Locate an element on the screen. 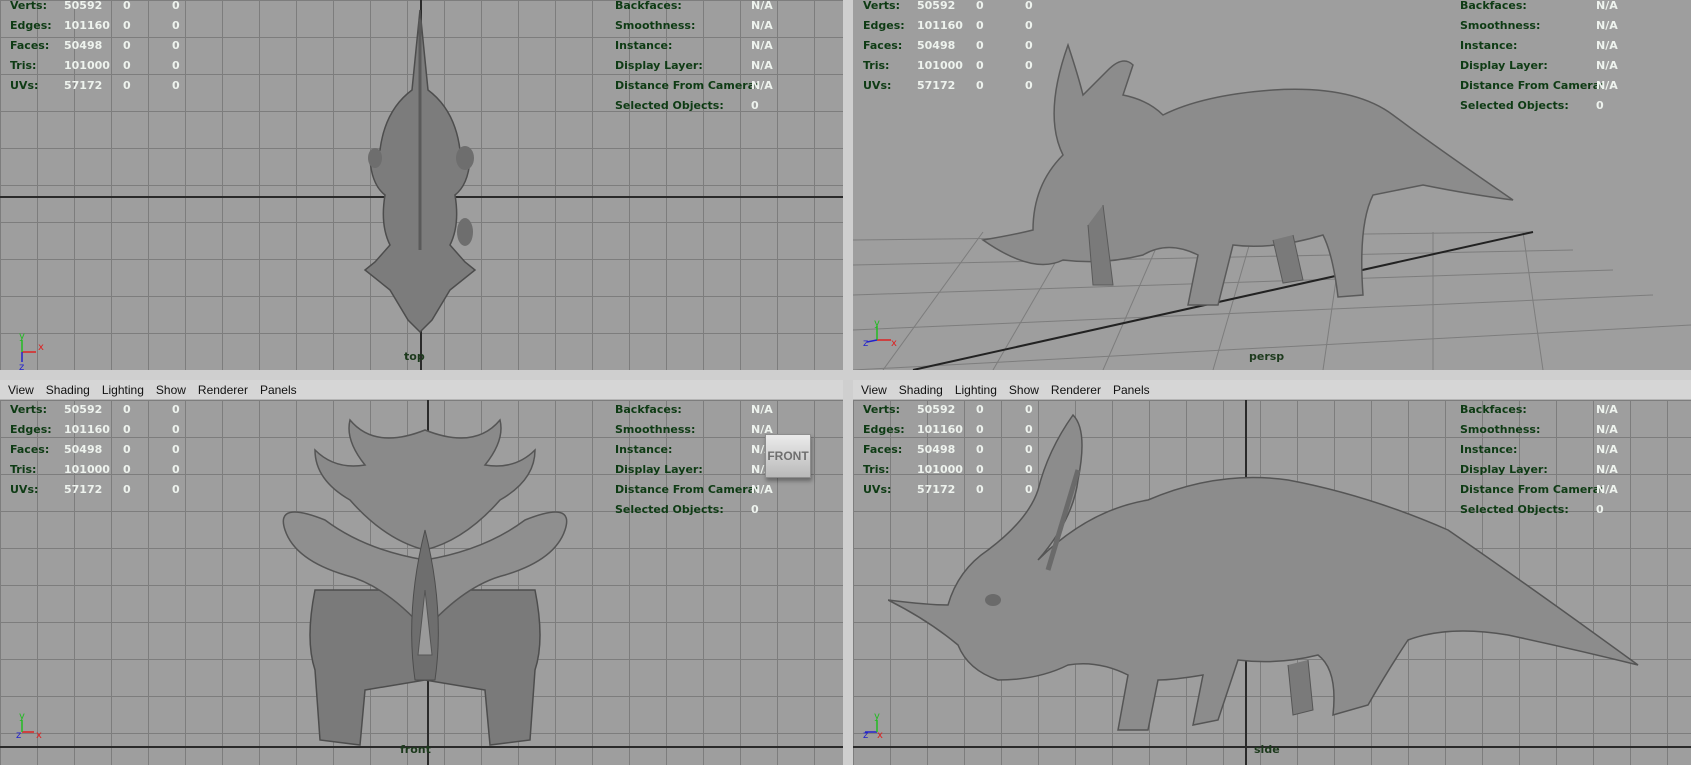 The height and width of the screenshot is (765, 1691). hud-row-edges: Edges: 101160 0 0 is located at coordinates (106, 430).